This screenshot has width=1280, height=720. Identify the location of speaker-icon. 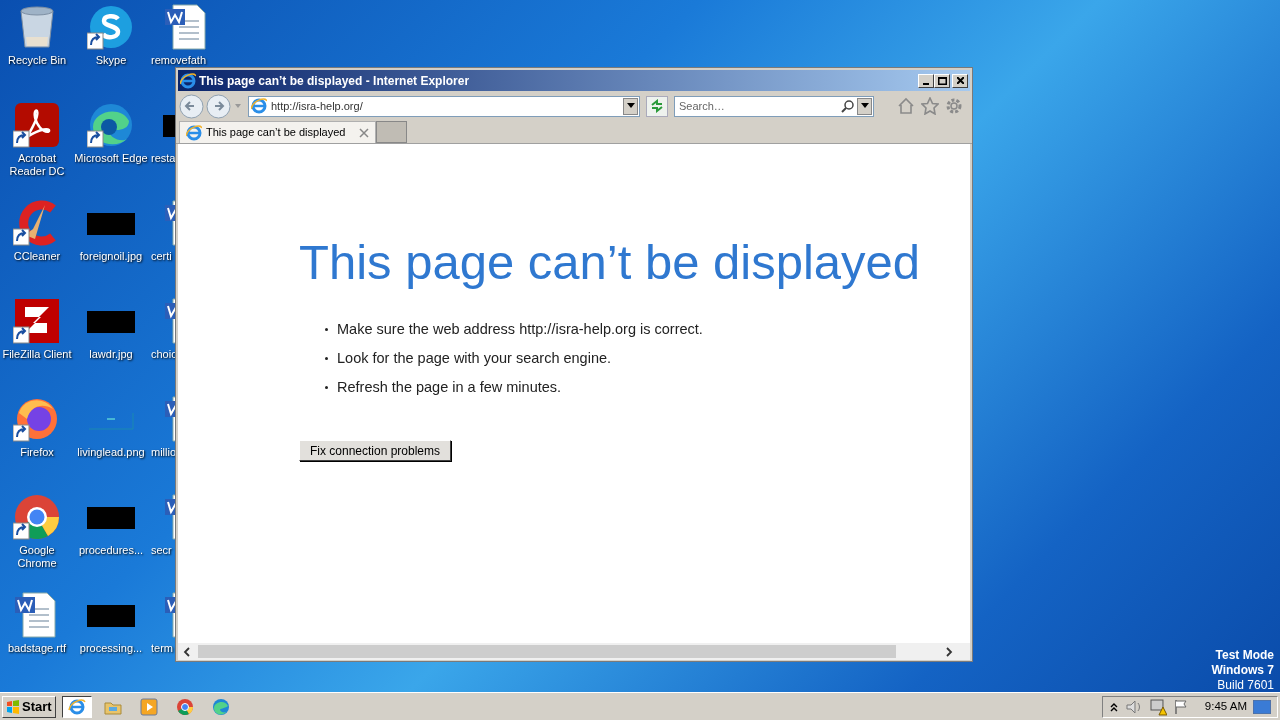
(1133, 706).